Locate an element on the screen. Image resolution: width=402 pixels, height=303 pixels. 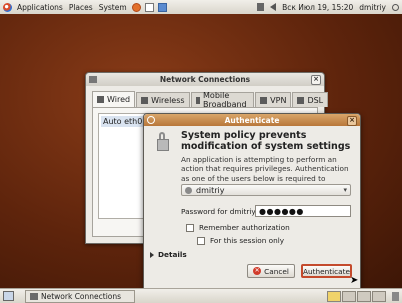
clock: Вск Июл 19, 15:20 is located at coordinates (317, 7).